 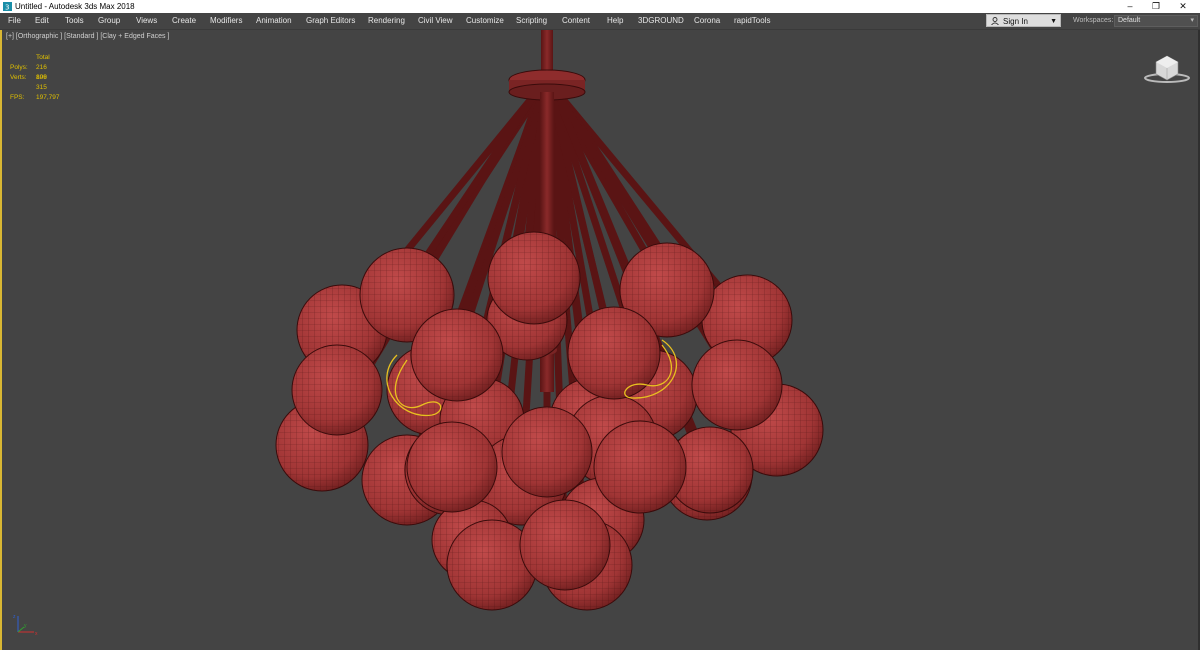 What do you see at coordinates (995, 21) in the screenshot?
I see `user-icon` at bounding box center [995, 21].